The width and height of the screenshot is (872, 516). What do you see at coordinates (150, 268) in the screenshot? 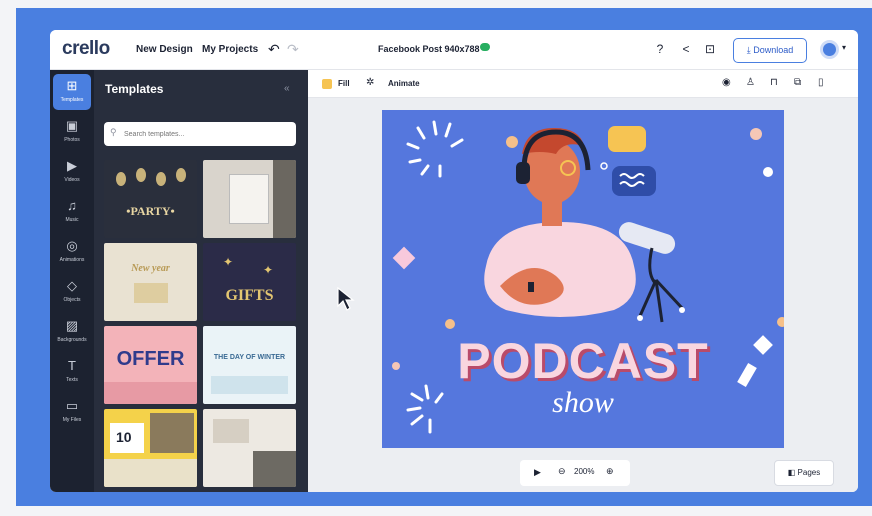
I see `template-title: New year` at bounding box center [150, 268].